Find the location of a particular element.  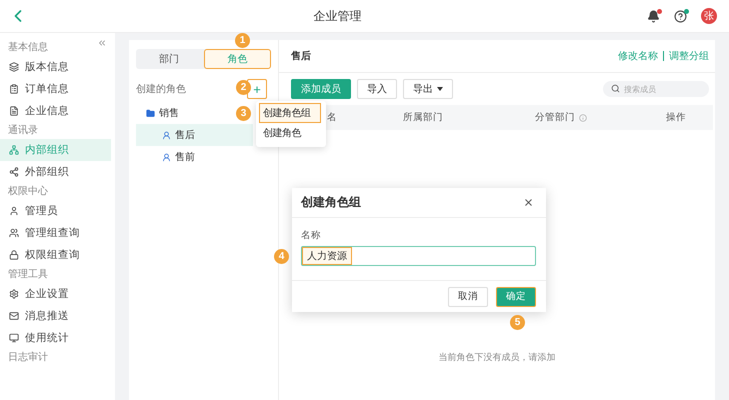

caret-icon is located at coordinates (440, 89).